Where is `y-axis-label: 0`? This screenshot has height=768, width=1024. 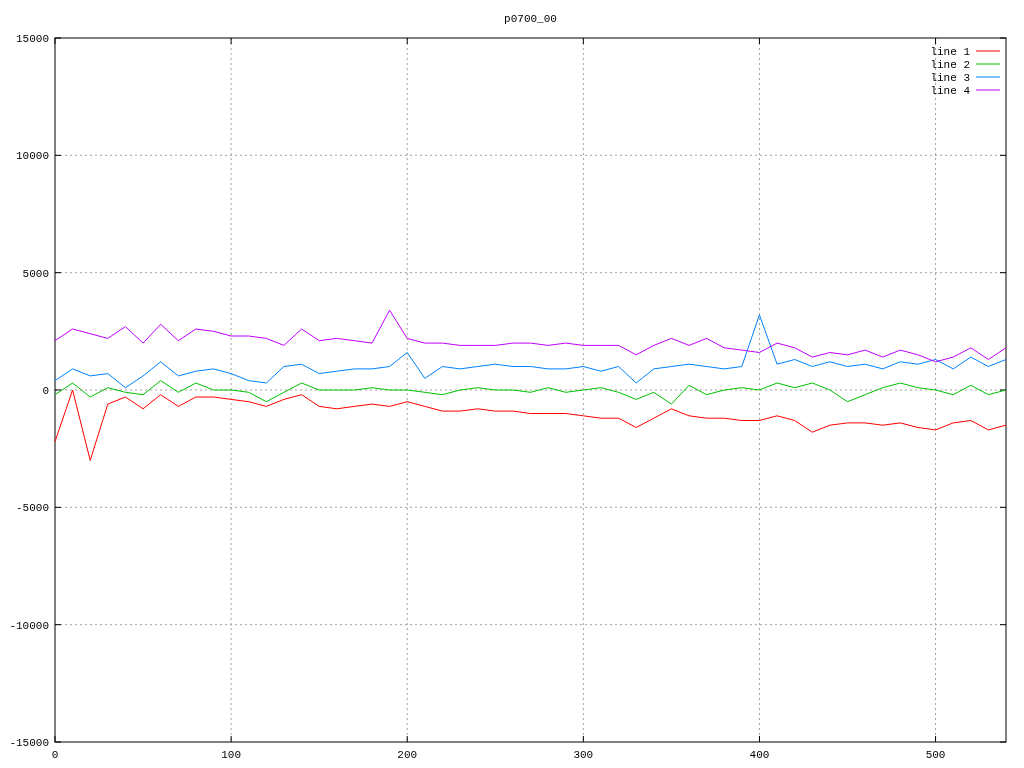
y-axis-label: 0 is located at coordinates (45, 391).